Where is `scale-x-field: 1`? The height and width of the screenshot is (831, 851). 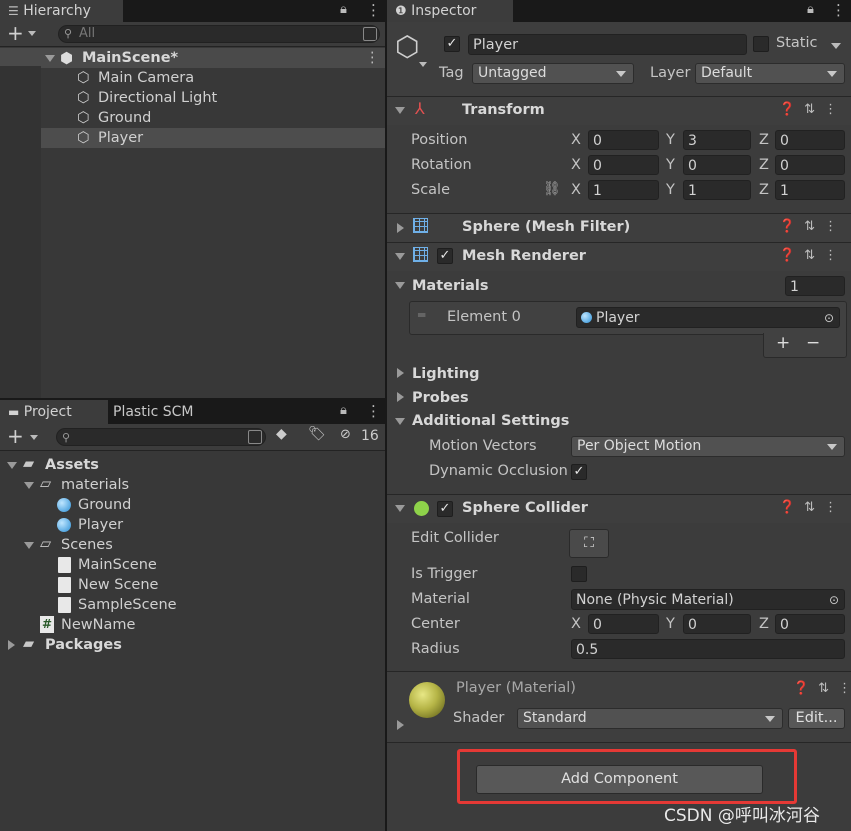 scale-x-field: 1 is located at coordinates (623, 190).